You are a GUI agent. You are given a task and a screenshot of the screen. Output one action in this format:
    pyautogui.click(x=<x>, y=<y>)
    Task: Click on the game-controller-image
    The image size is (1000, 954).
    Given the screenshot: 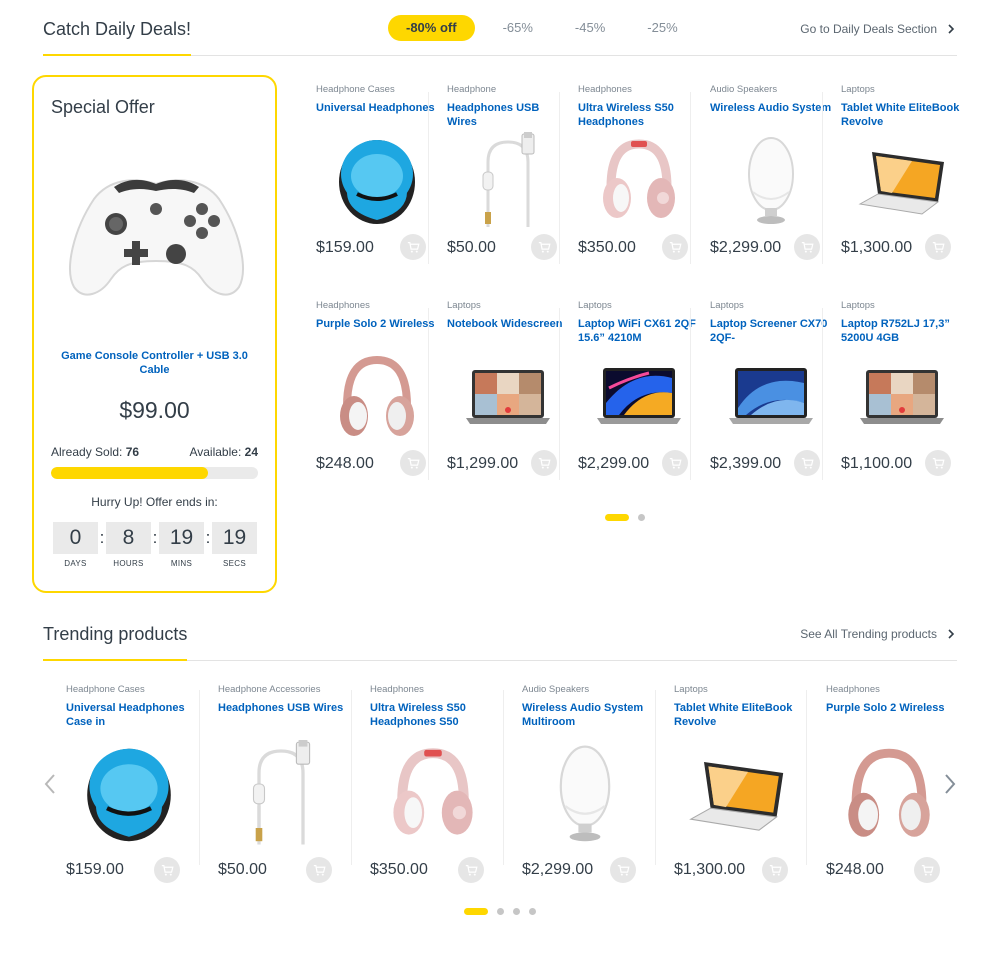 What is the action you would take?
    pyautogui.click(x=156, y=229)
    